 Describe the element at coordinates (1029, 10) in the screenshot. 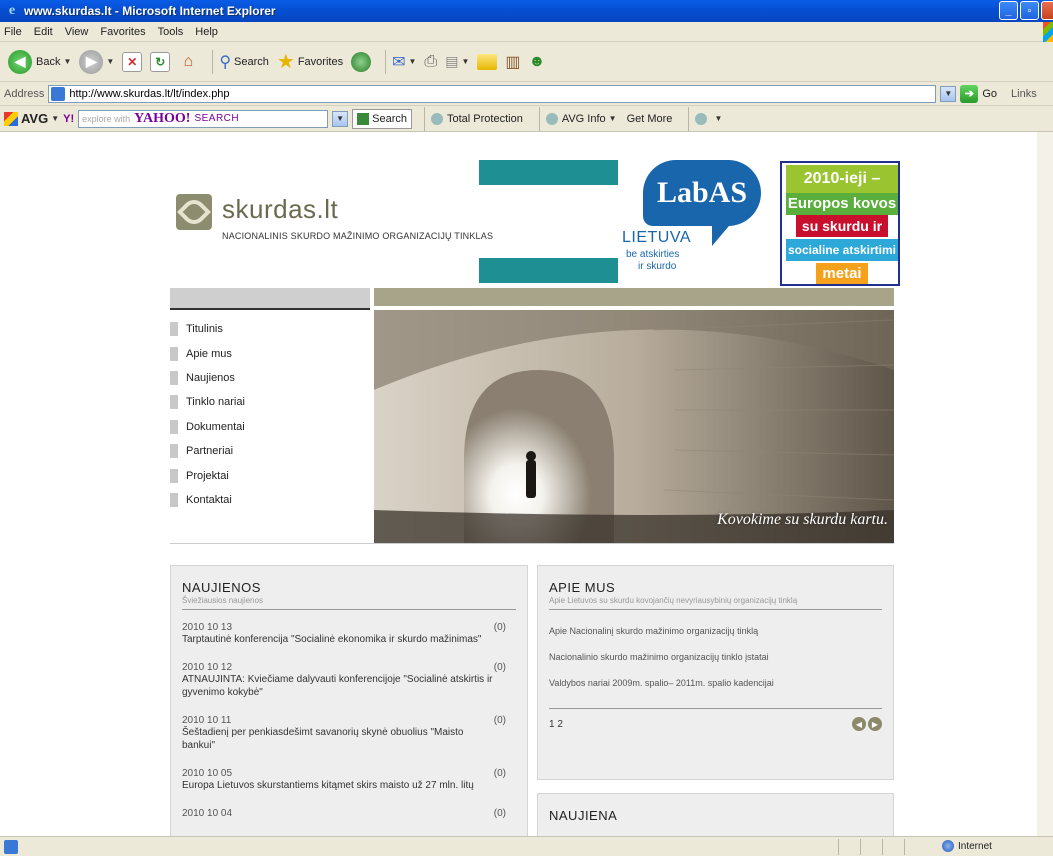

I see `maximize-button: ▫` at that location.